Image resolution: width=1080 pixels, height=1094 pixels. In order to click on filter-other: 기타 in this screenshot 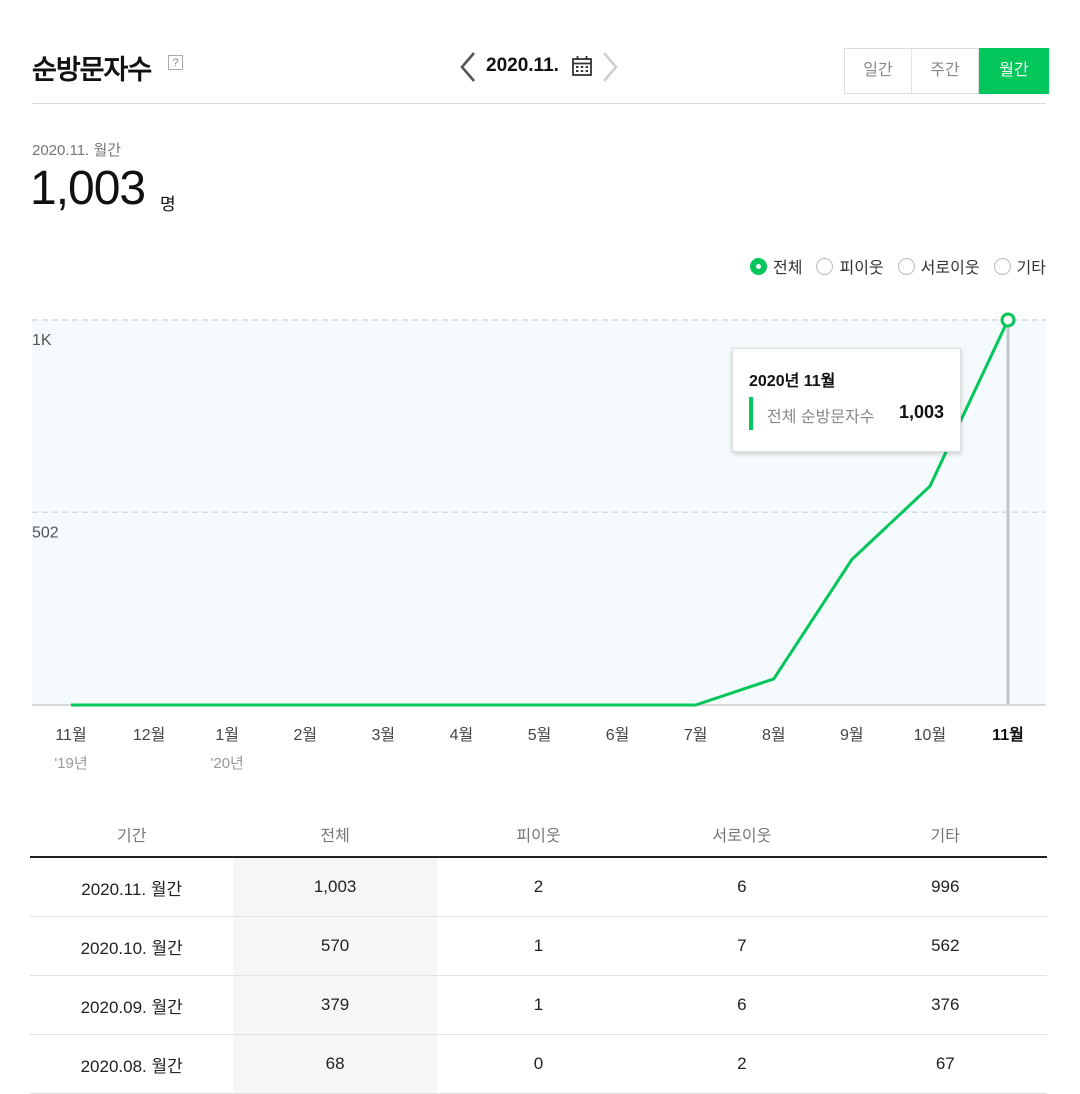, I will do `click(1019, 266)`.